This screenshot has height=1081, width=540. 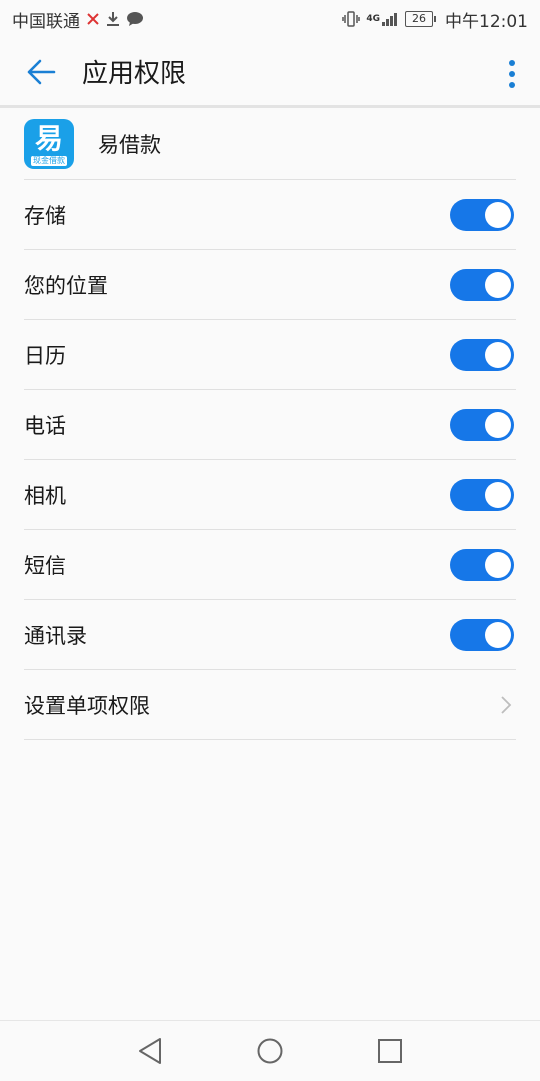 I want to click on permission-label: 通讯录, so click(x=55, y=635).